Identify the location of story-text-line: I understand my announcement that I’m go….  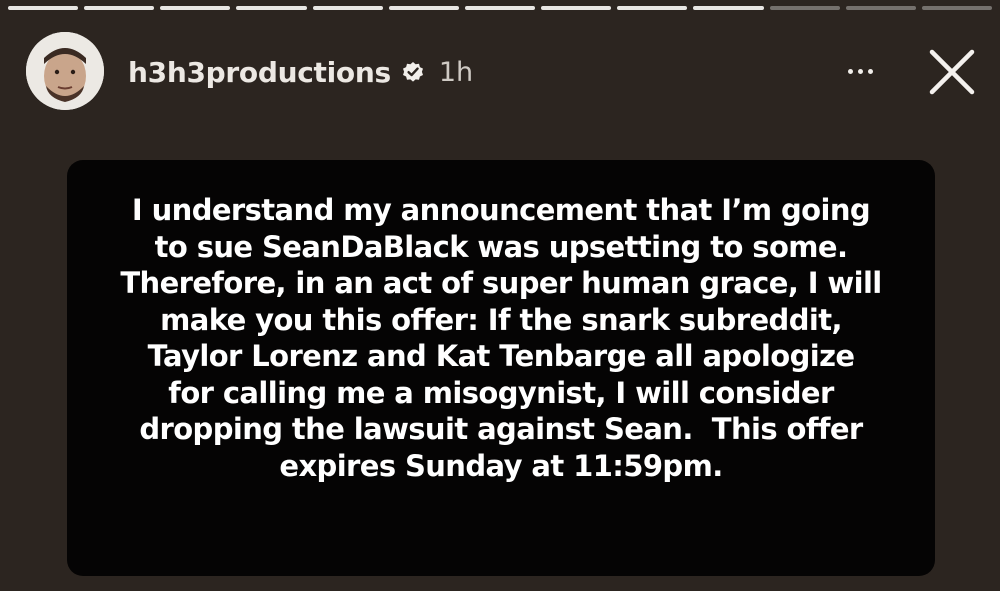
(501, 210).